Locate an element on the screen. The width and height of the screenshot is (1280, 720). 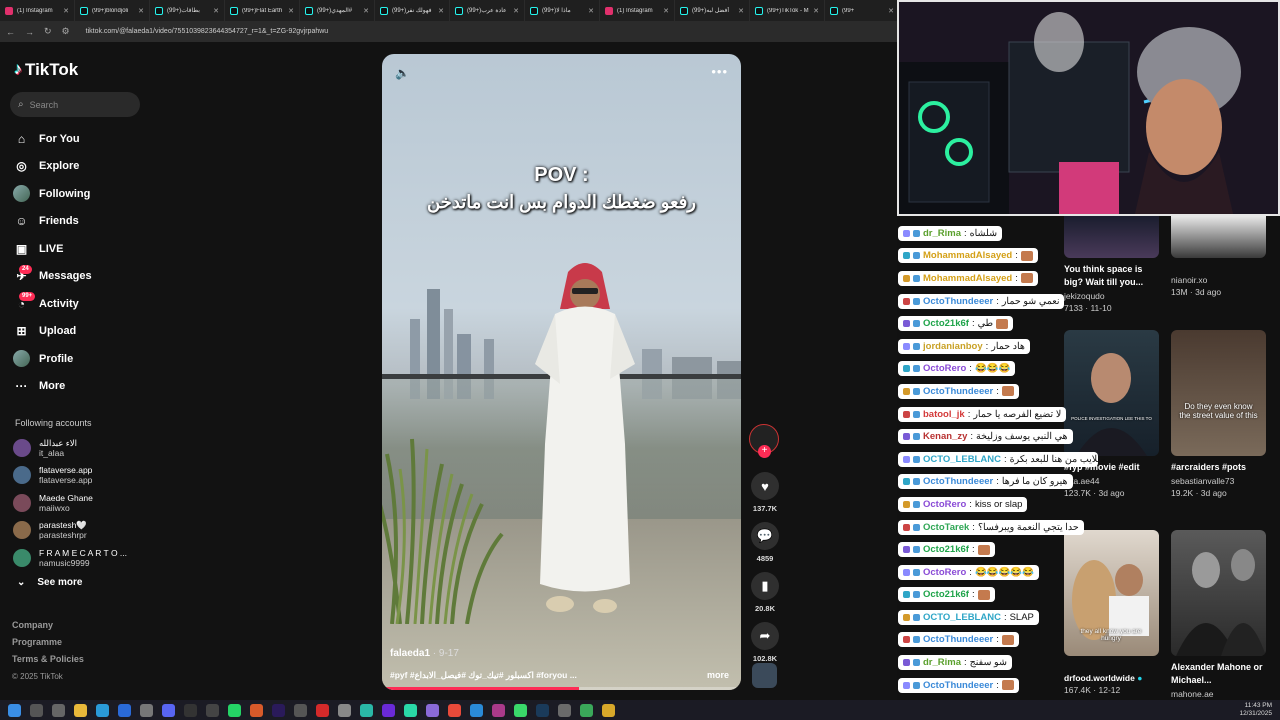
bookmark-icon: ▮ is located at coordinates (765, 586).